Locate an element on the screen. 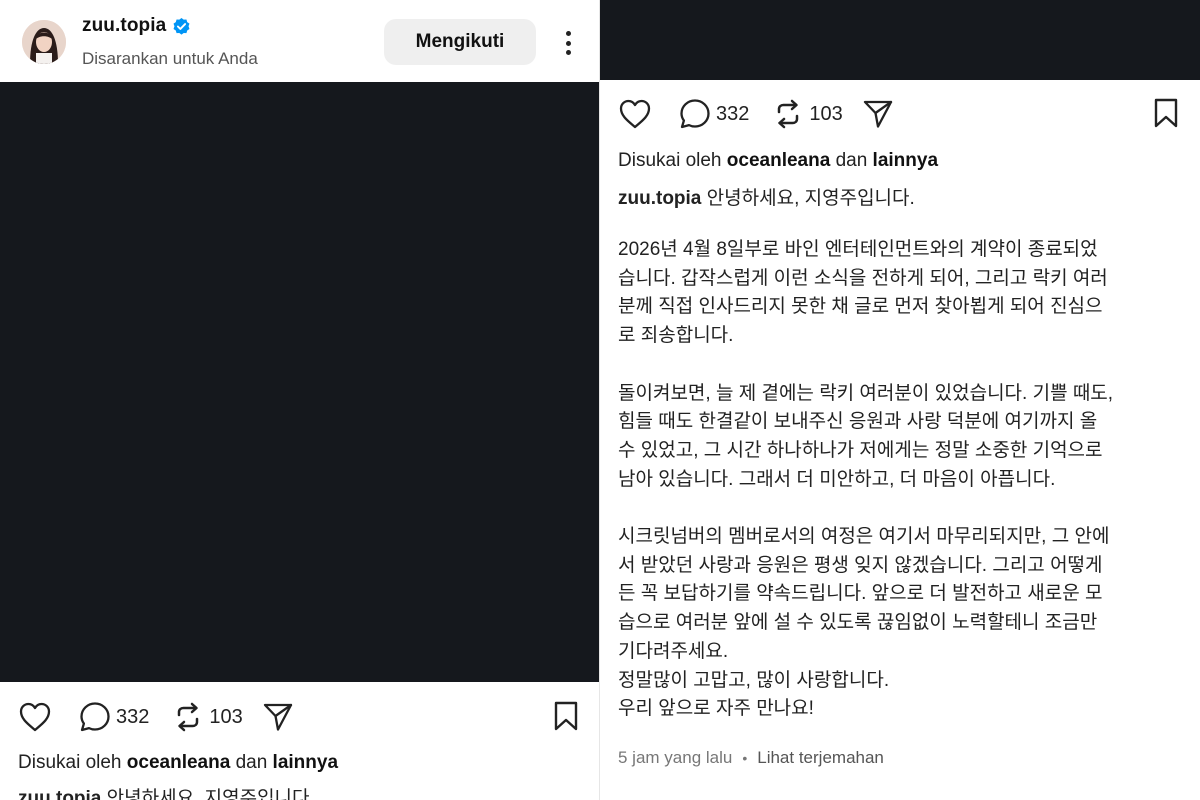 This screenshot has width=1200, height=800. avatar is located at coordinates (44, 42).